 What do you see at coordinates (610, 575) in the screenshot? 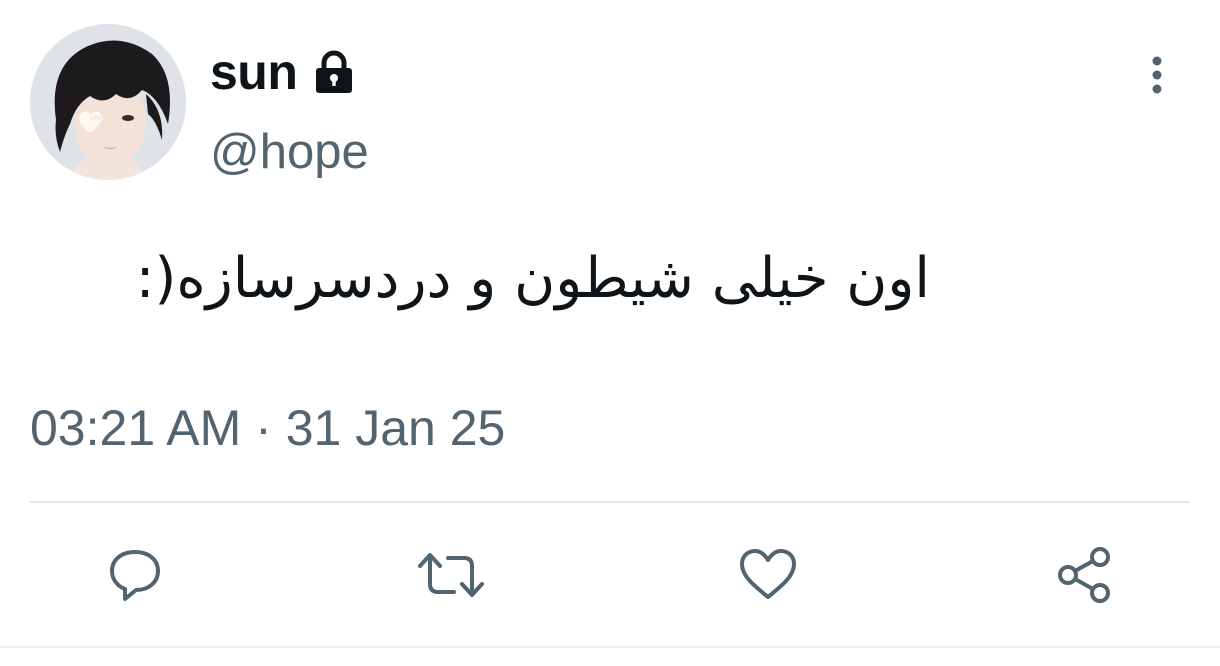
I see `action-bar` at bounding box center [610, 575].